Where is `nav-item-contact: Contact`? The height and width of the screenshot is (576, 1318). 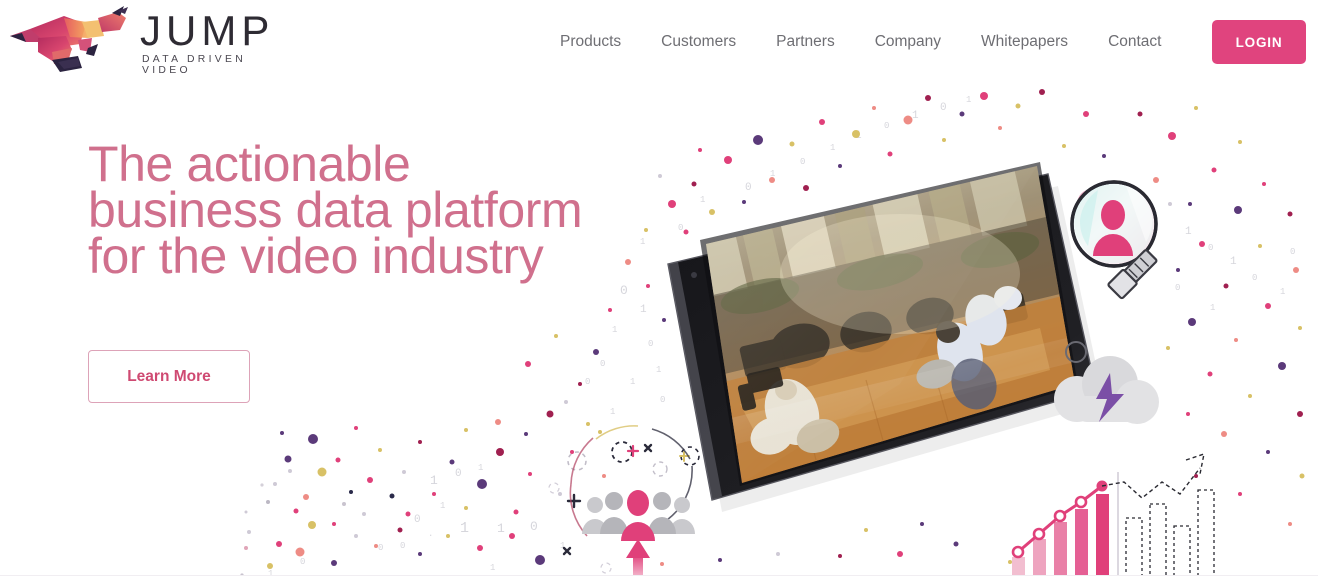 nav-item-contact: Contact is located at coordinates (1134, 42).